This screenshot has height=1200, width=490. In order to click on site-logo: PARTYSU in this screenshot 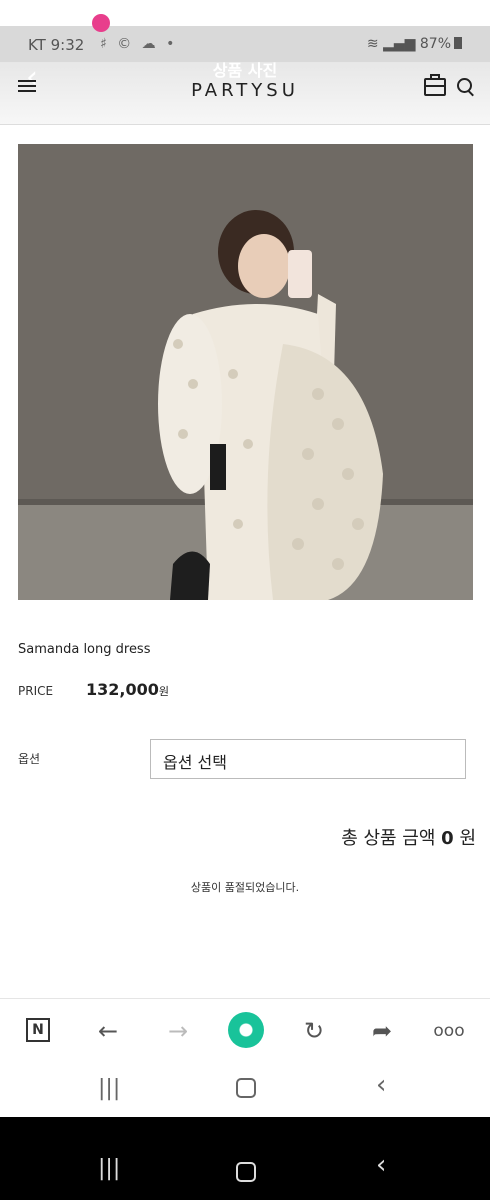, I will do `click(245, 90)`.